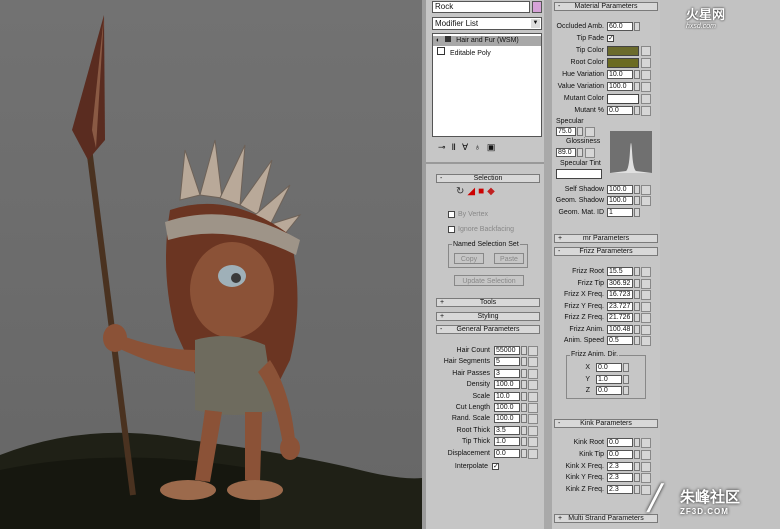 This screenshot has width=780, height=529. Describe the element at coordinates (620, 317) in the screenshot. I see `frizz-z-freq-field: 21.726` at that location.